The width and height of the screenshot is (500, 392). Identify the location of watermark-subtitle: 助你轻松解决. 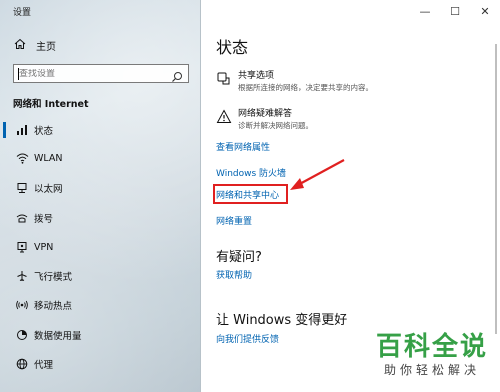
(431, 370).